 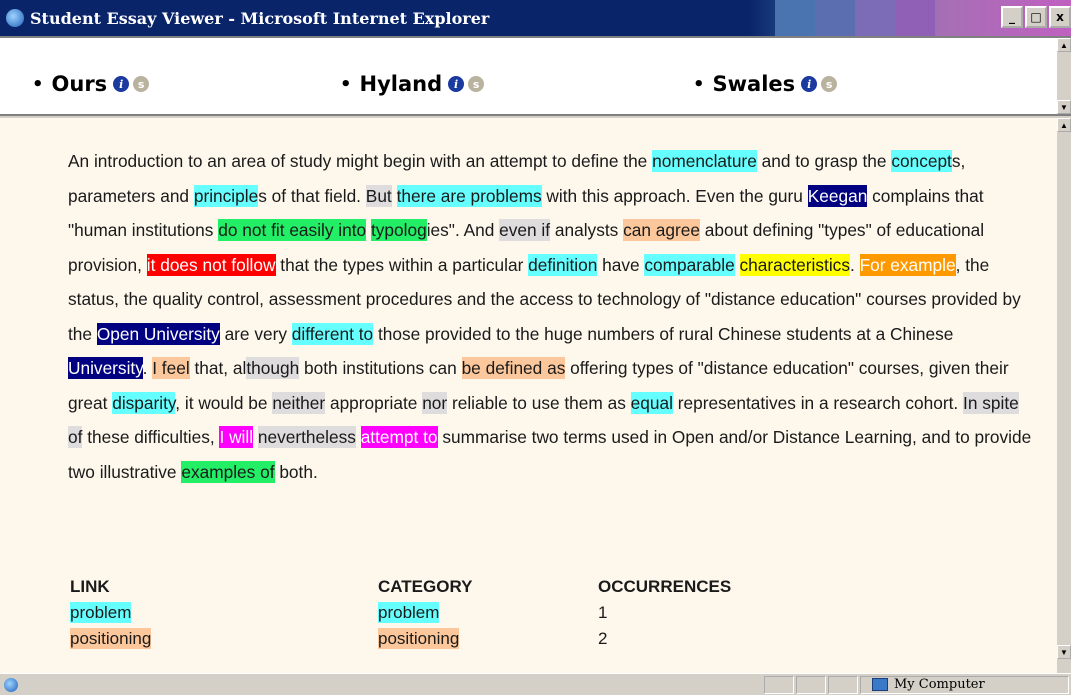 What do you see at coordinates (419, 638) in the screenshot?
I see `category-cell: positioning` at bounding box center [419, 638].